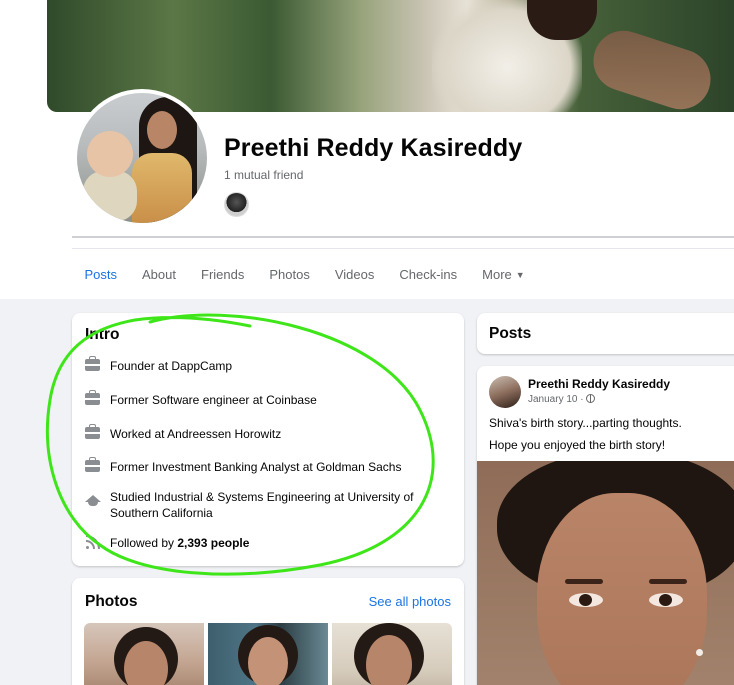  Describe the element at coordinates (605, 333) in the screenshot. I see `posts-header-card: Posts` at that location.